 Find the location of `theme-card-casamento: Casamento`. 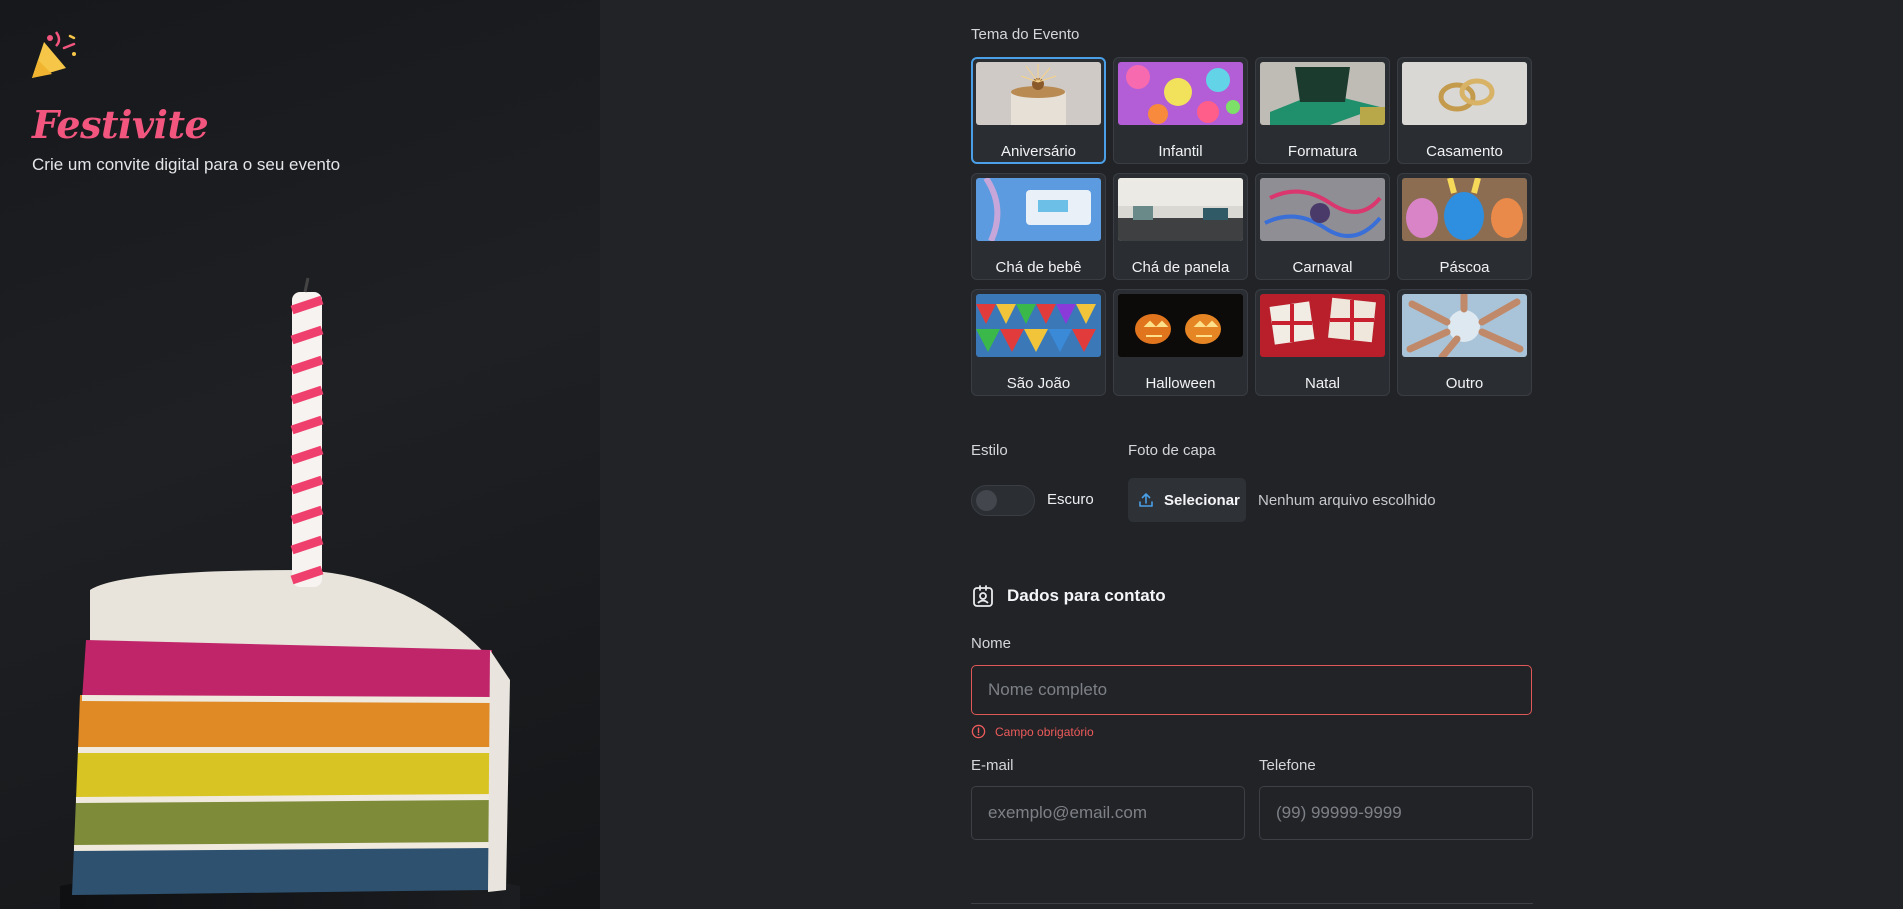

theme-card-casamento: Casamento is located at coordinates (1464, 110).